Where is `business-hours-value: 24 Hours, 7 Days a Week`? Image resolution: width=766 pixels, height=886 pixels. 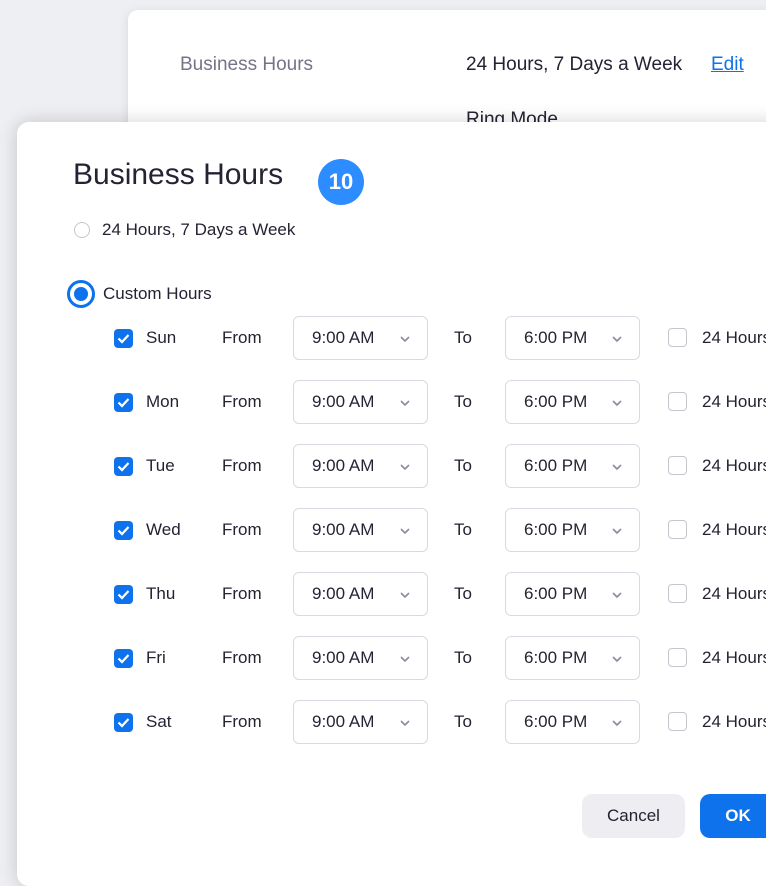 business-hours-value: 24 Hours, 7 Days a Week is located at coordinates (574, 64).